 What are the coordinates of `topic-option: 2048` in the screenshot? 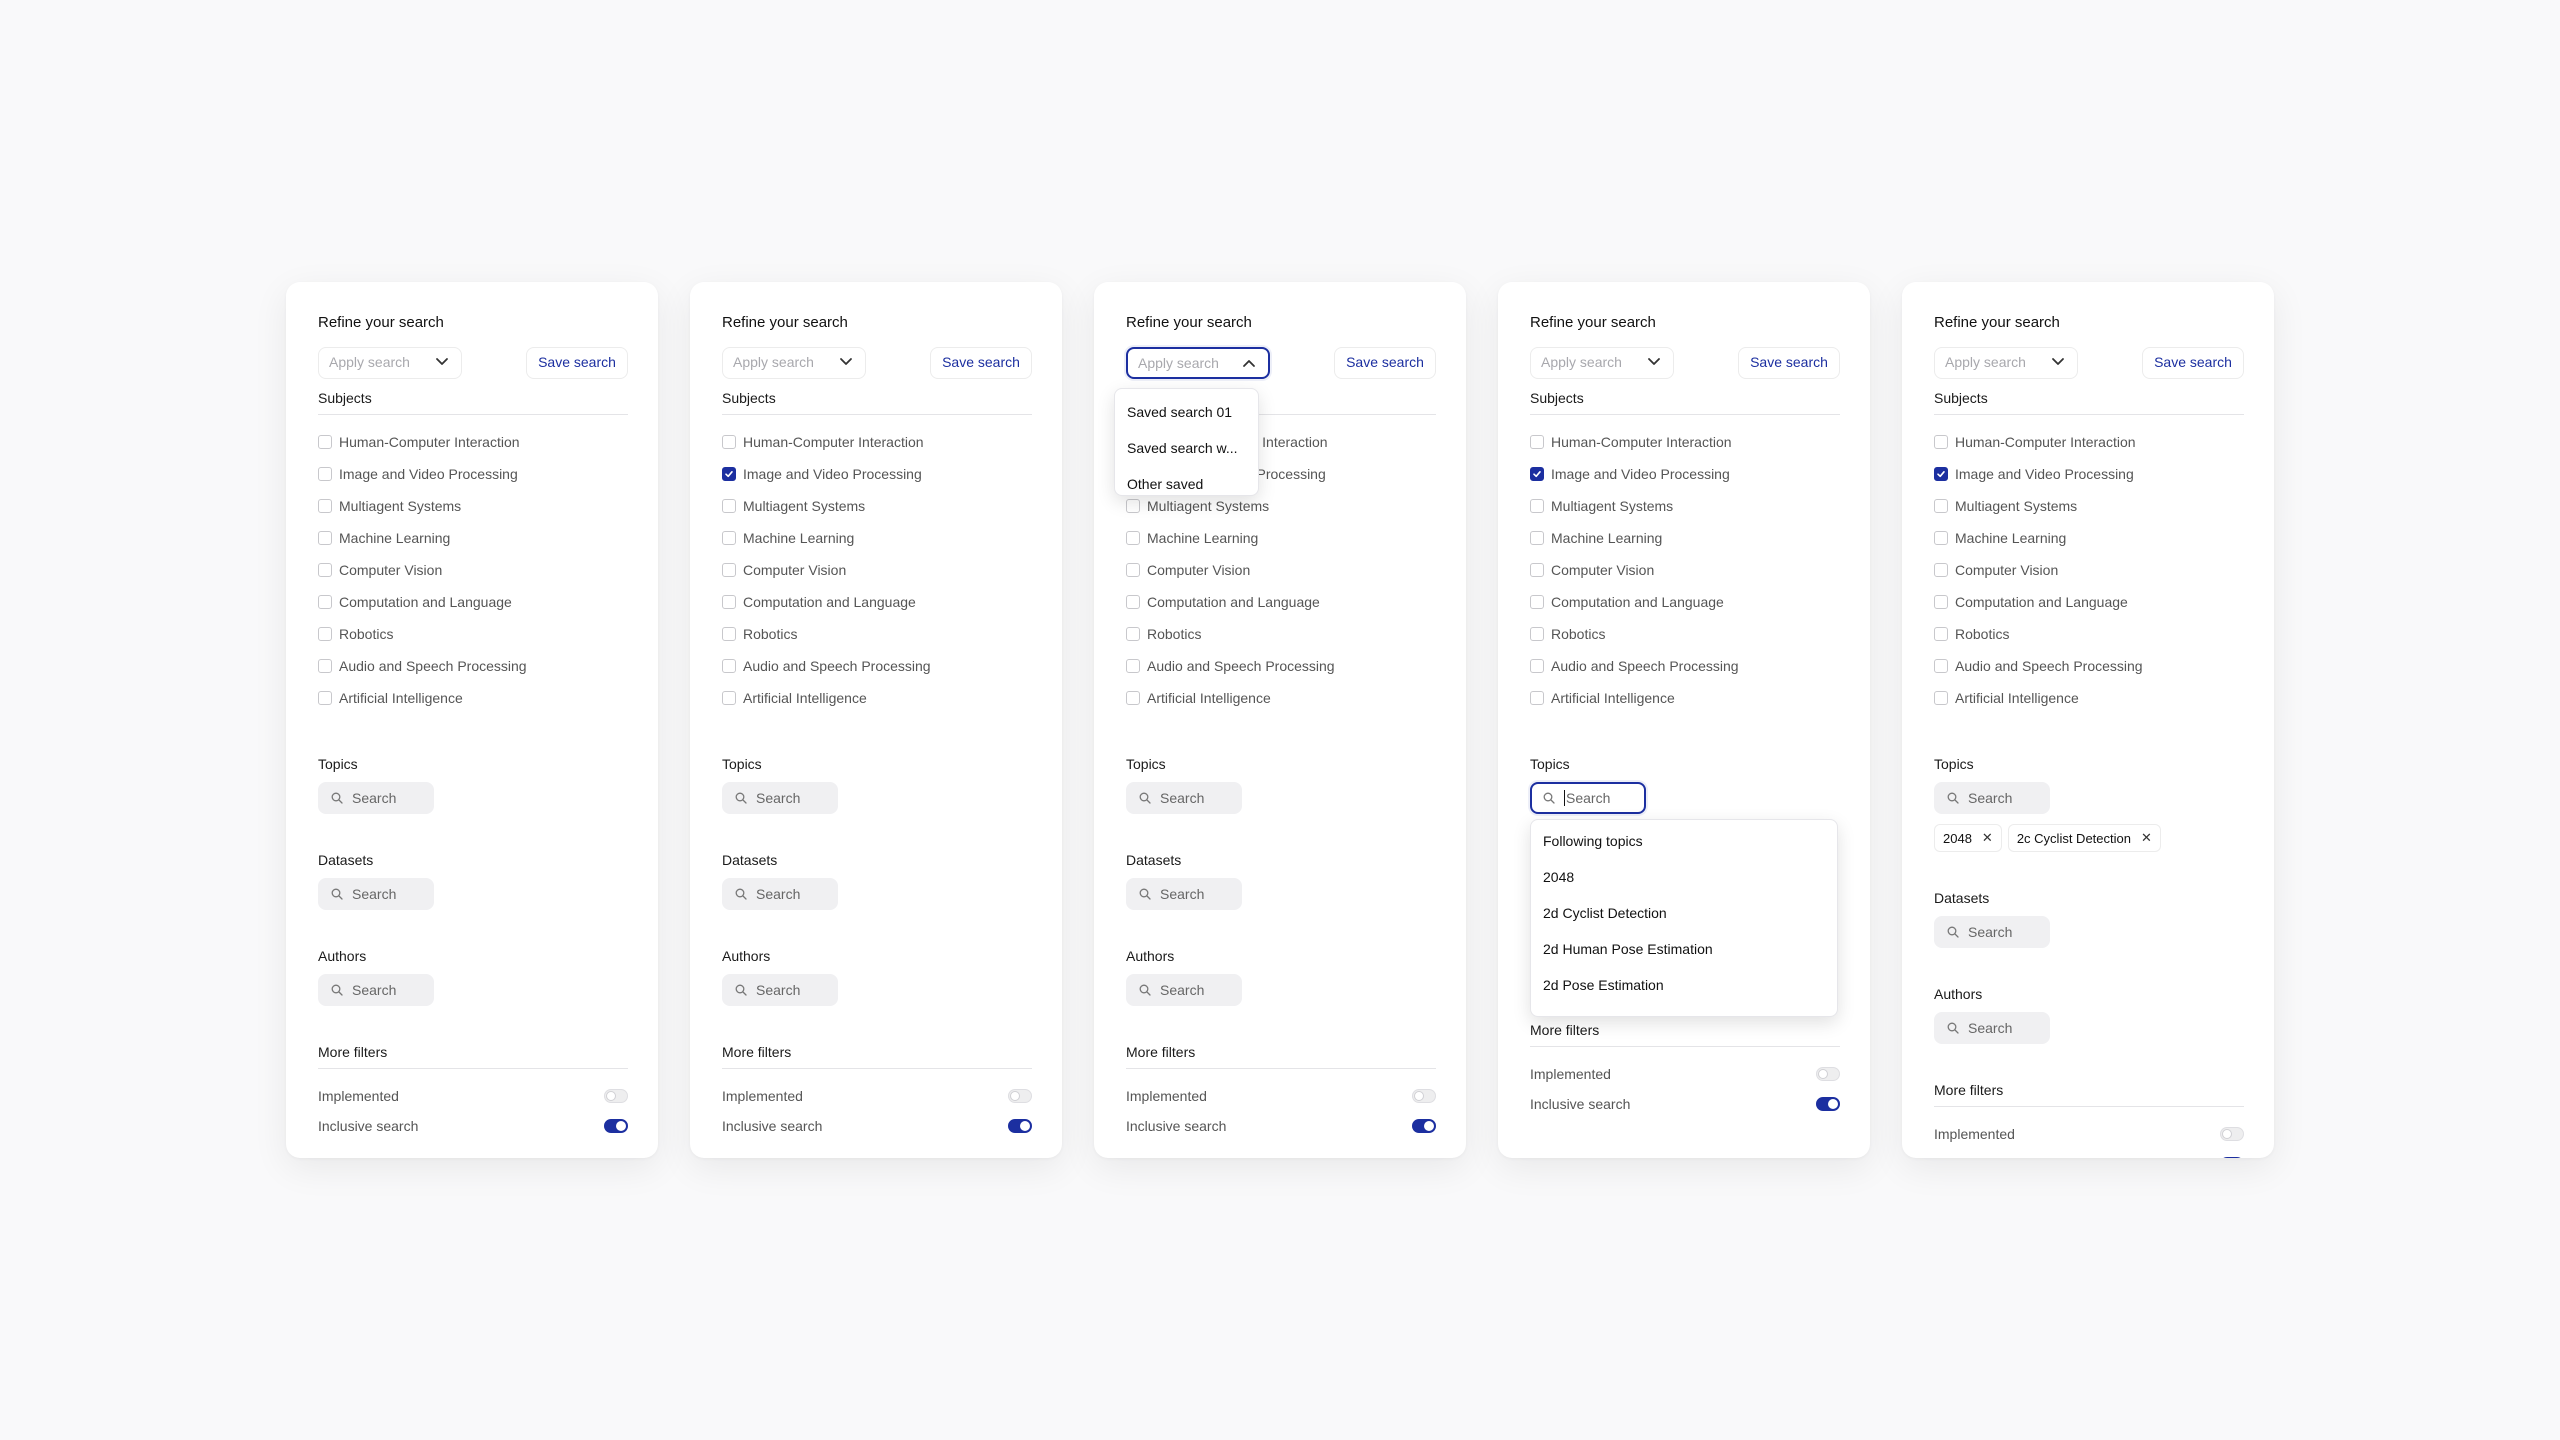 It's located at (1684, 877).